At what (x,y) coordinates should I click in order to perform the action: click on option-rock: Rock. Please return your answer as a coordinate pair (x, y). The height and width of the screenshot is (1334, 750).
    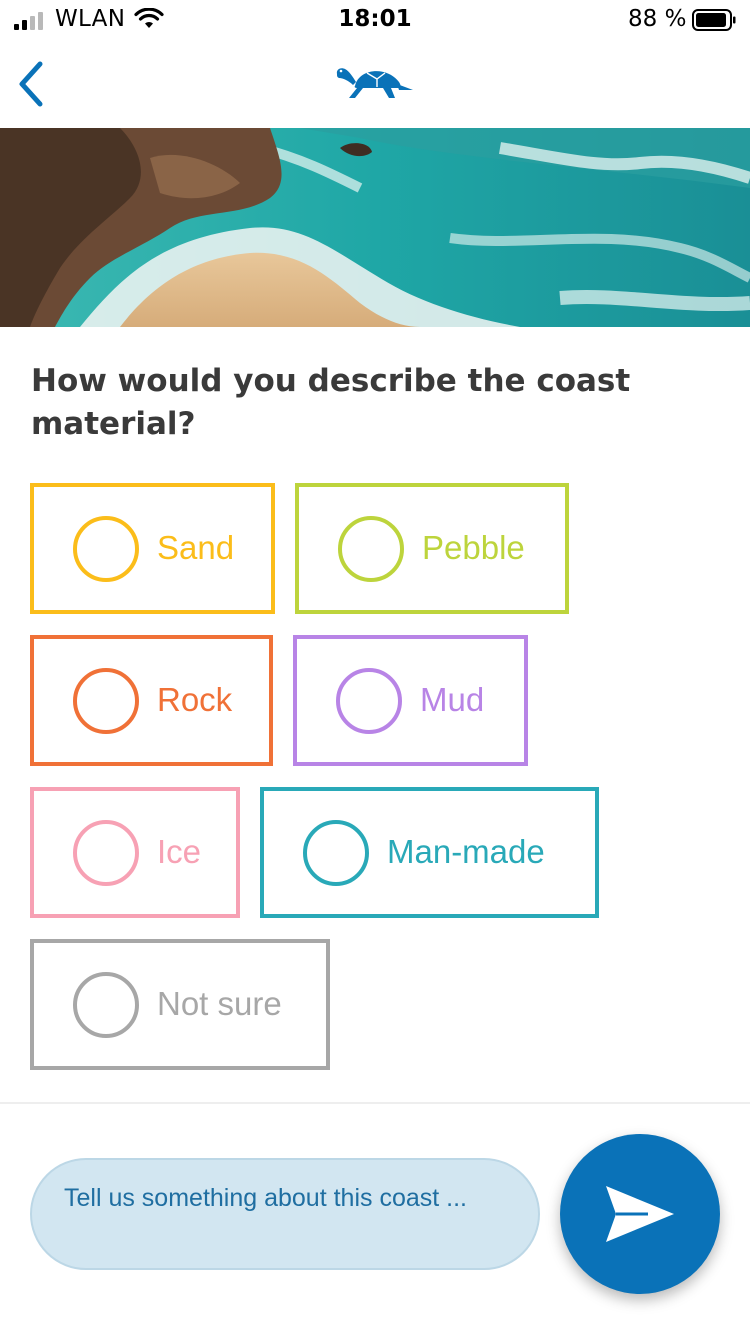
    Looking at the image, I should click on (151, 700).